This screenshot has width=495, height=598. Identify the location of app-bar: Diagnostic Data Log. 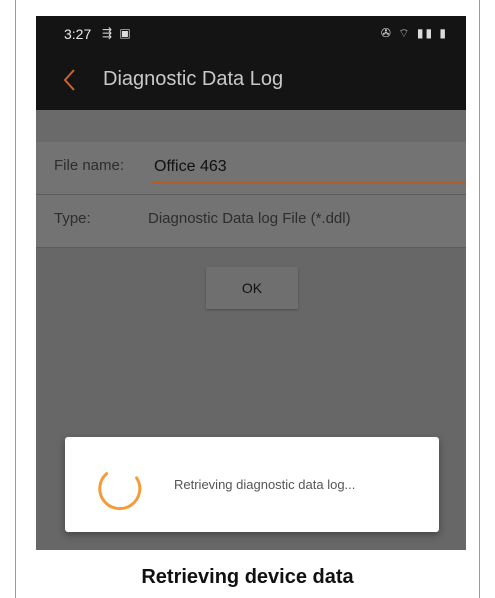
(251, 80).